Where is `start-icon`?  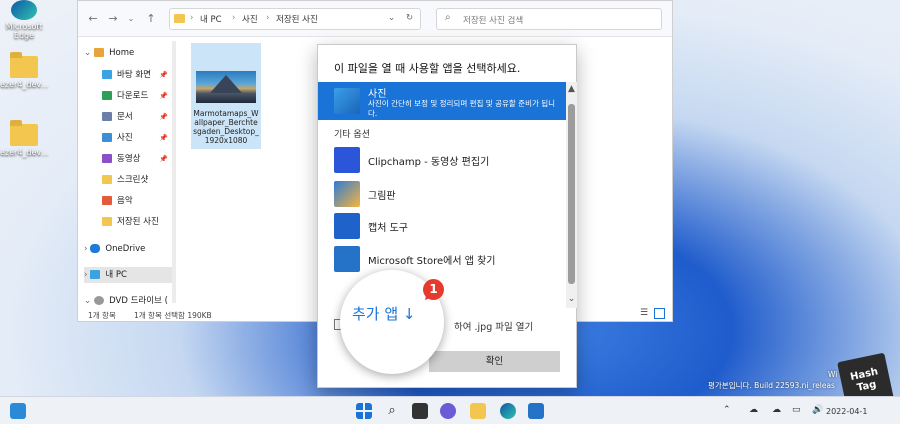
start-icon is located at coordinates (364, 411).